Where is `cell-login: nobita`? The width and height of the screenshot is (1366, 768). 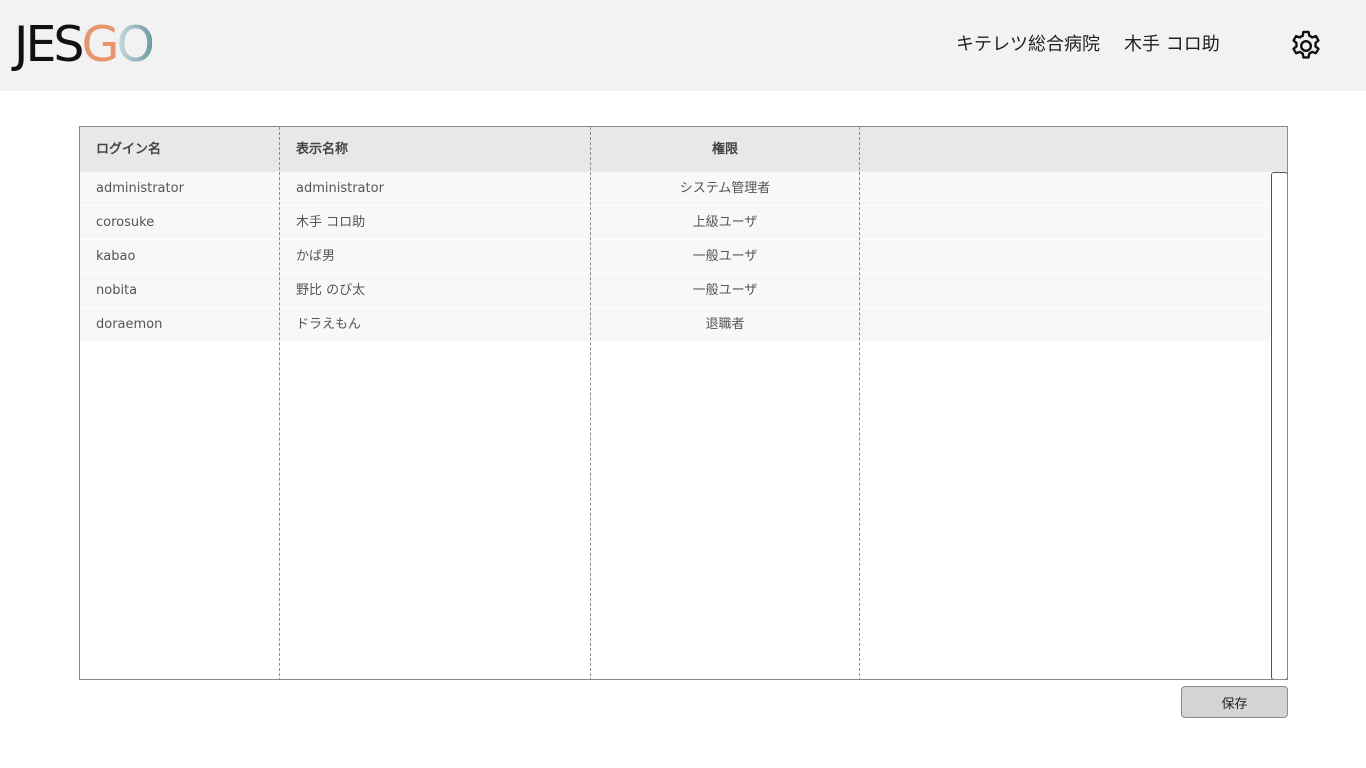
cell-login: nobita is located at coordinates (117, 290).